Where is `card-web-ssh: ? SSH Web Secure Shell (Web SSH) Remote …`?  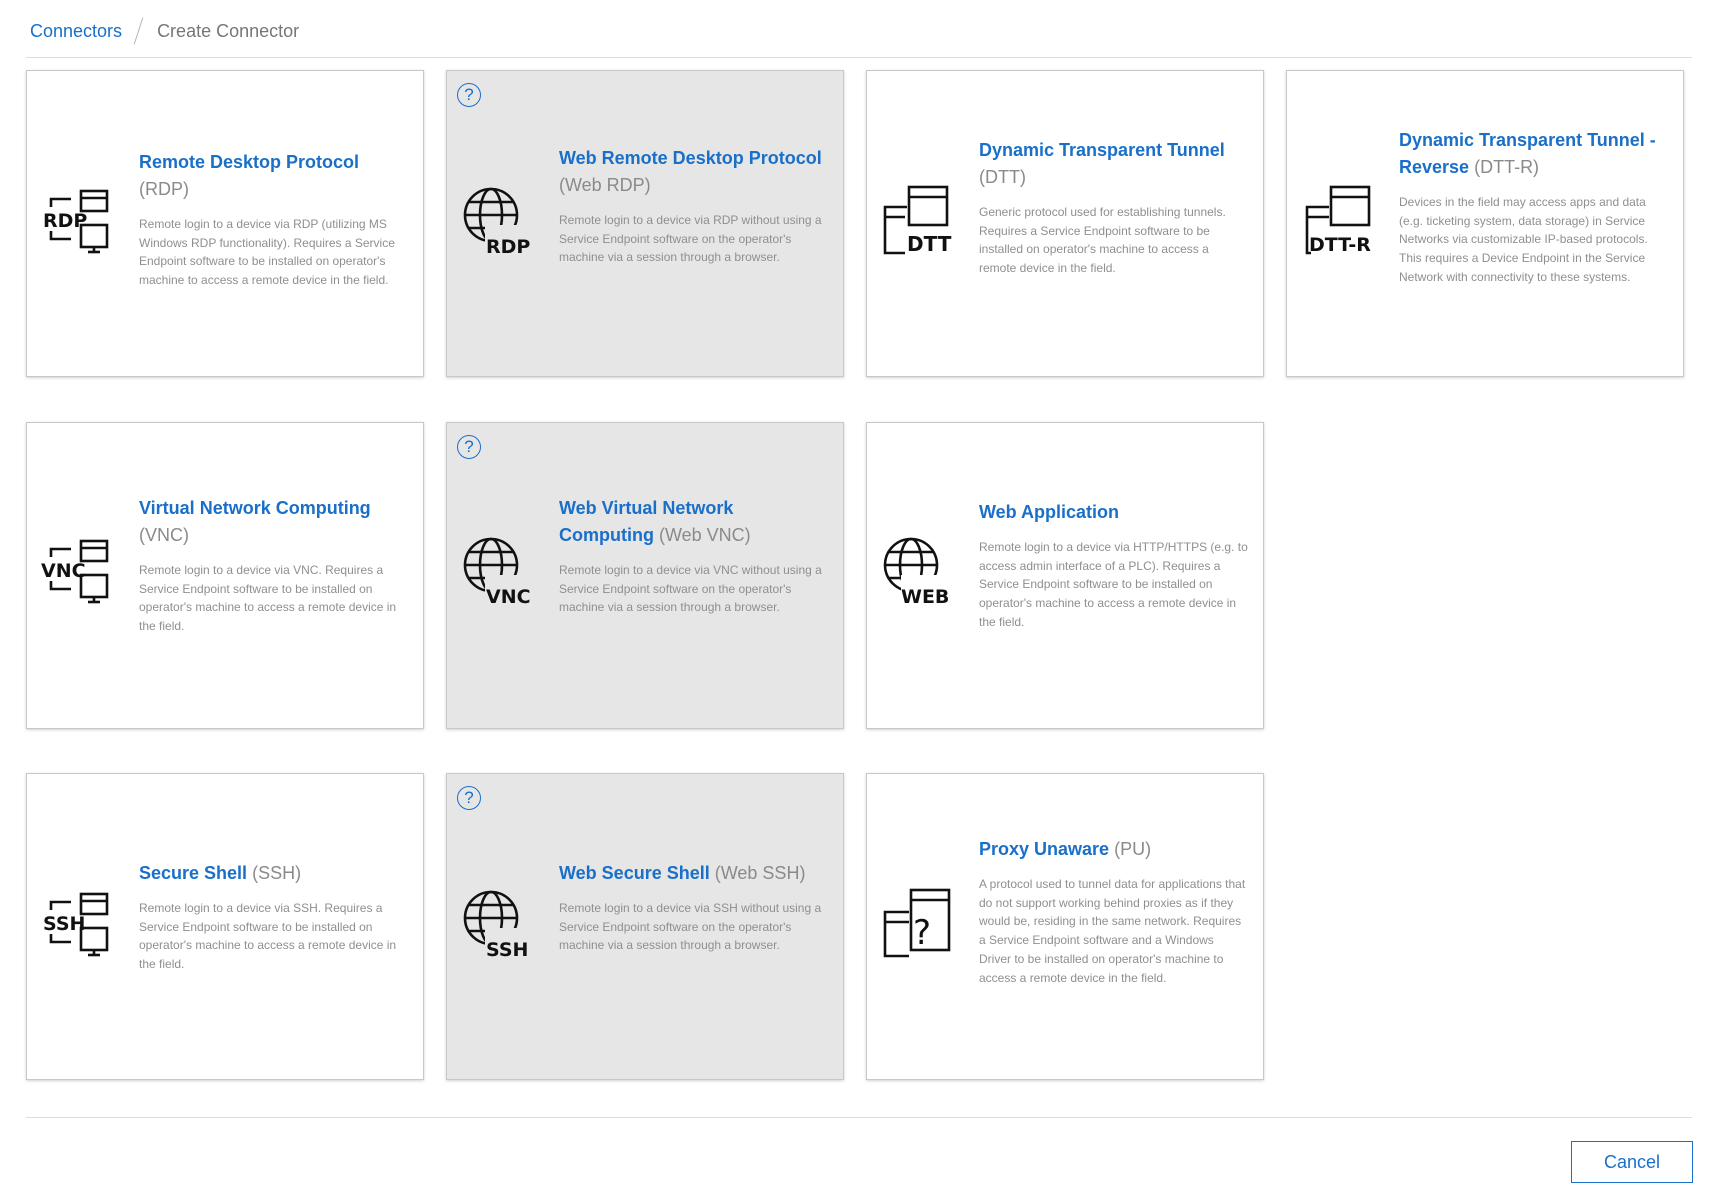 card-web-ssh: ? SSH Web Secure Shell (Web SSH) Remote … is located at coordinates (645, 926).